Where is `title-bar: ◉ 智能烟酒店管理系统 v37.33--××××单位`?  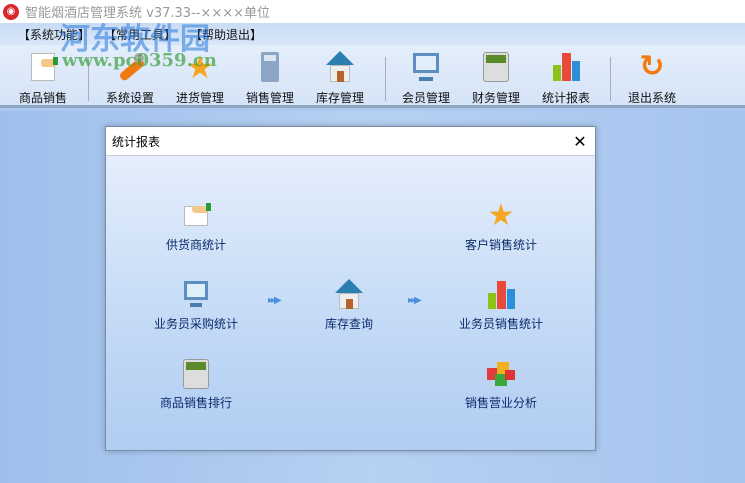
title-bar: ◉ 智能烟酒店管理系统 v37.33--××××单位 is located at coordinates (372, 11).